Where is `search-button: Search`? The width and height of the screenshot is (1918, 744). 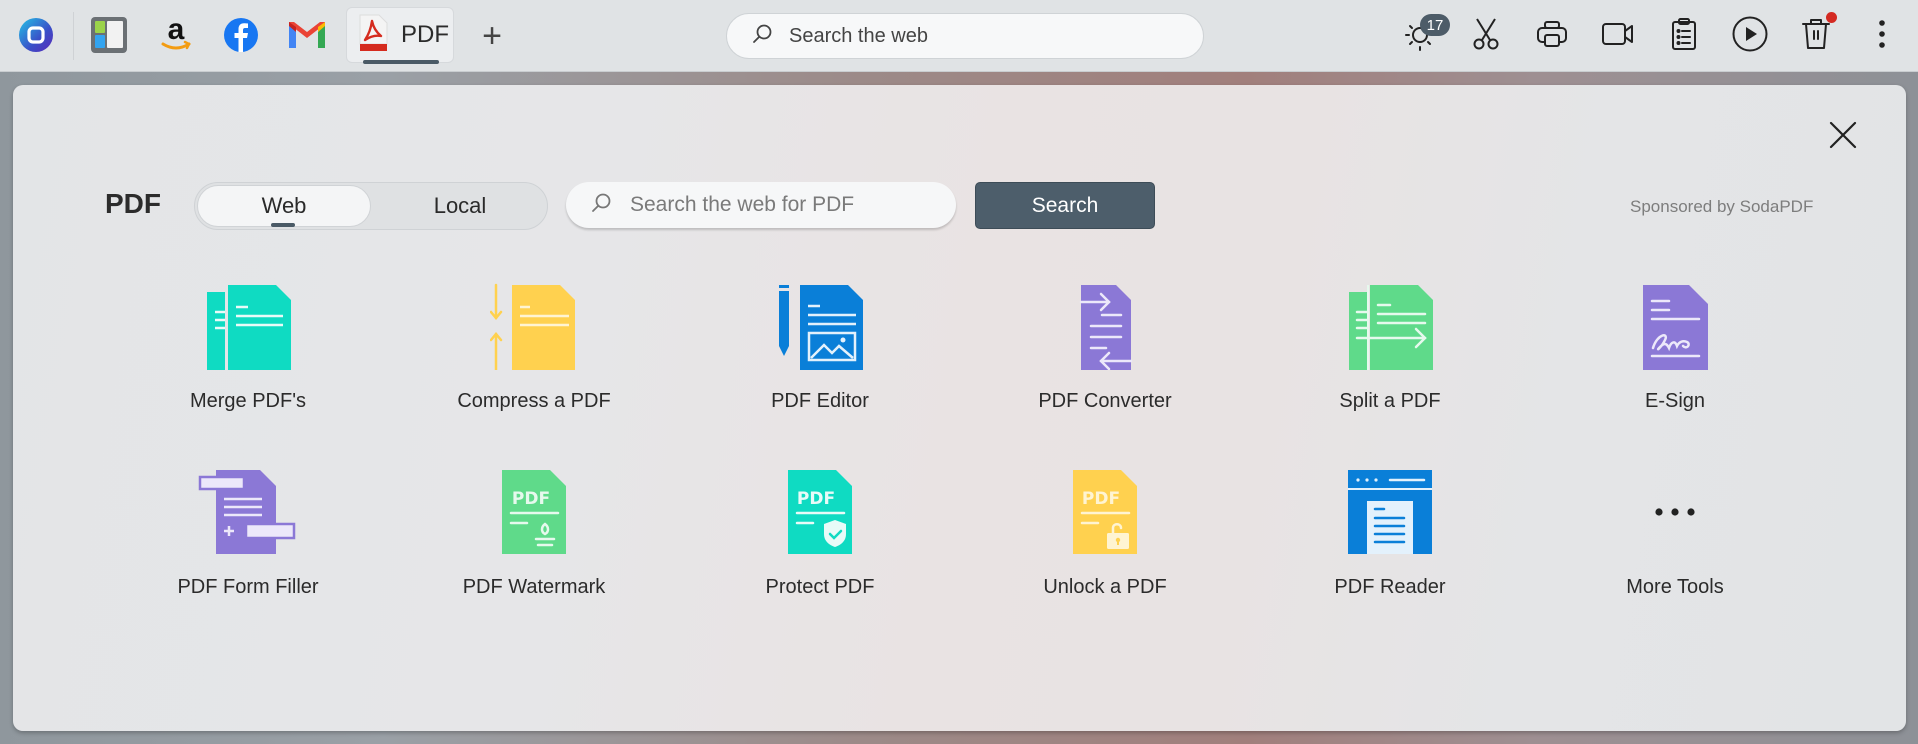 search-button: Search is located at coordinates (1065, 205).